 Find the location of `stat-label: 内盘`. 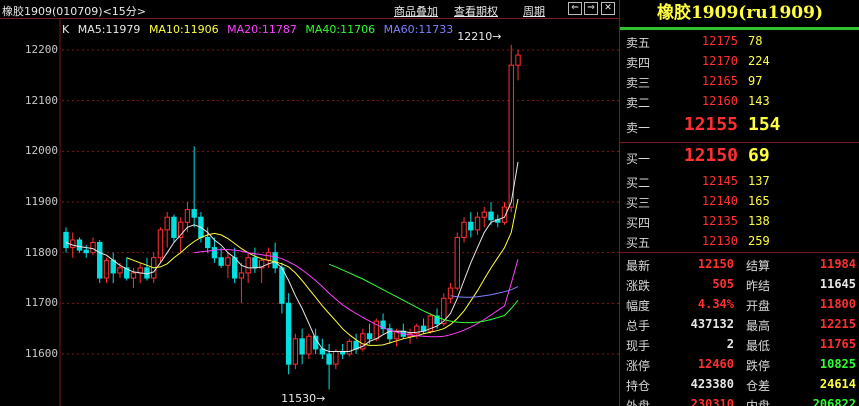

stat-label: 内盘 is located at coordinates (758, 402).